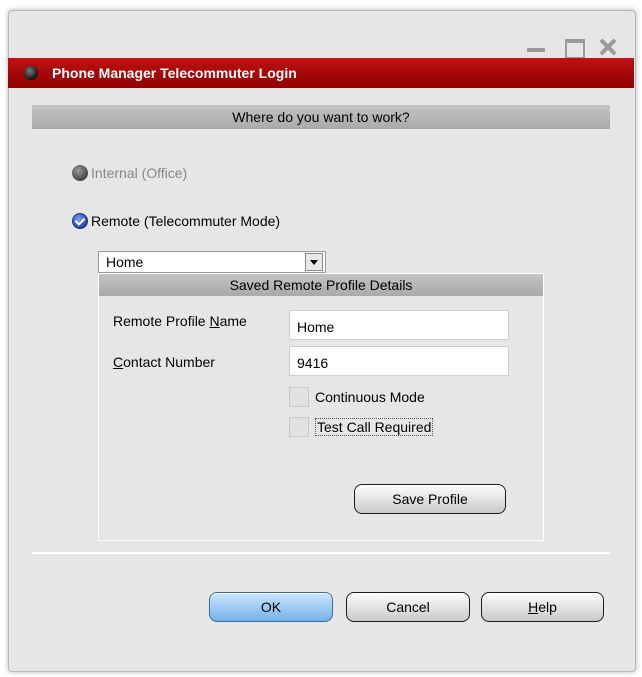 The width and height of the screenshot is (642, 677). I want to click on location-header: Where do you want to work?, so click(321, 117).